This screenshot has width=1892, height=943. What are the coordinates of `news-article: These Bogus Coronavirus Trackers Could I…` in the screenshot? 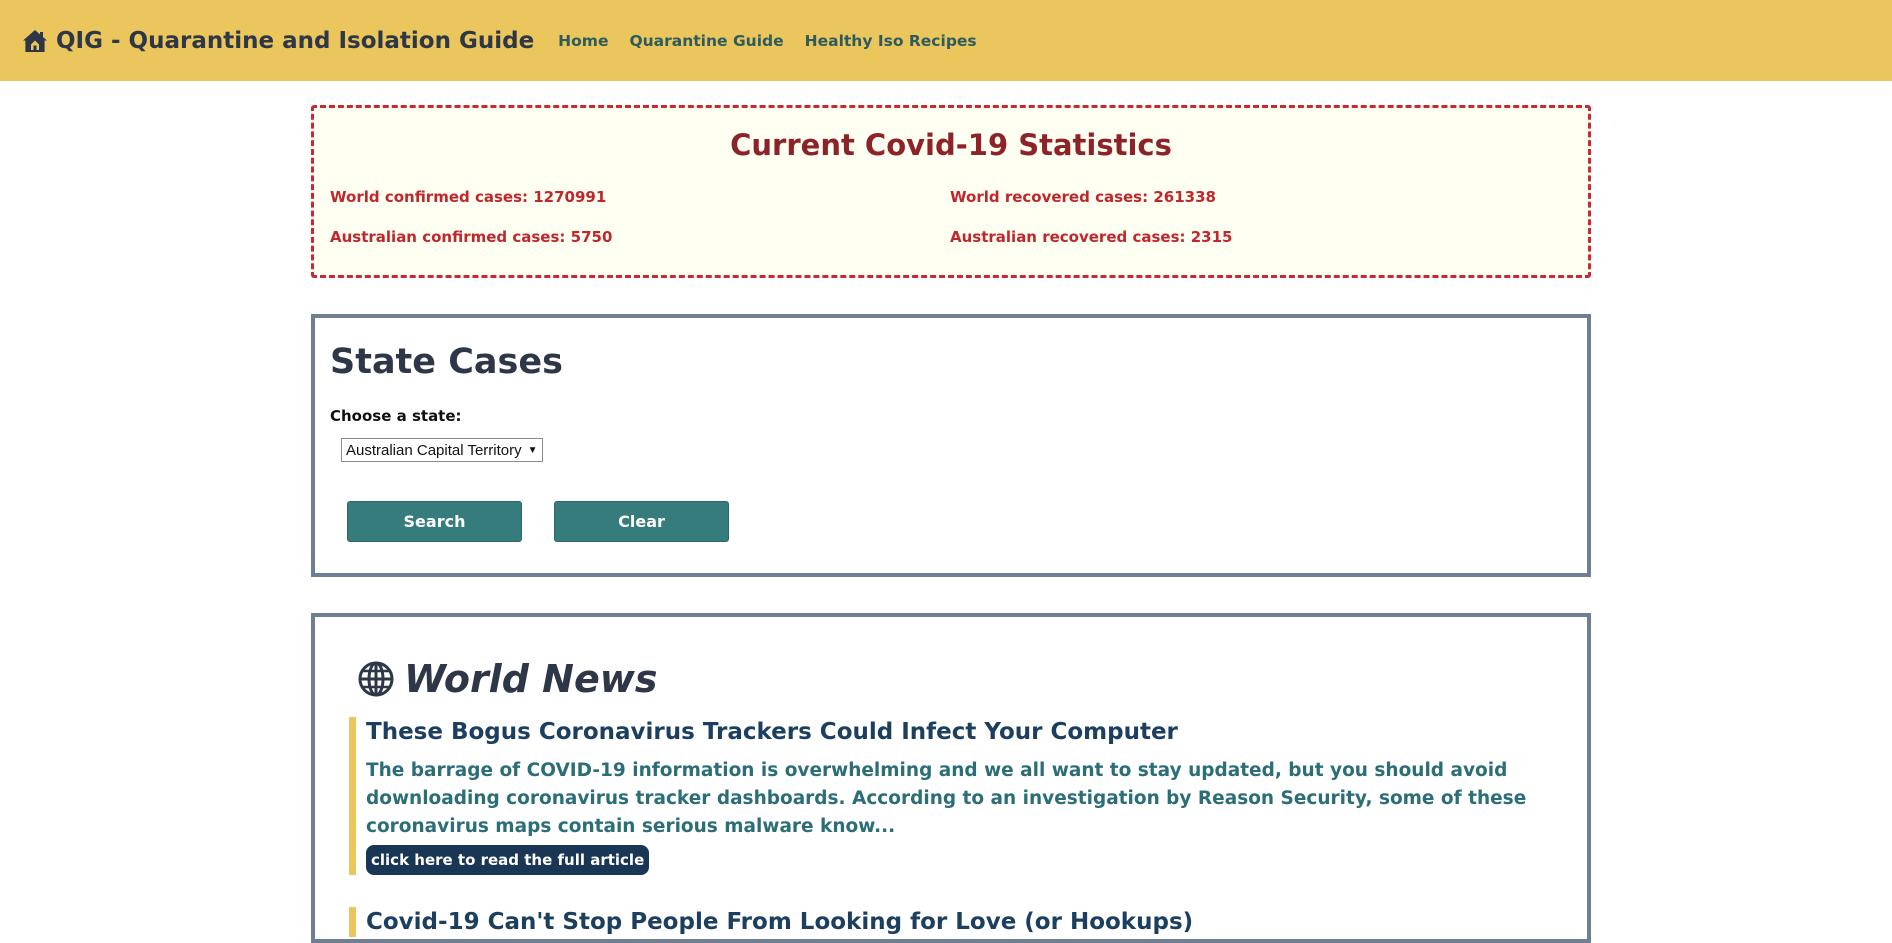 It's located at (954, 796).